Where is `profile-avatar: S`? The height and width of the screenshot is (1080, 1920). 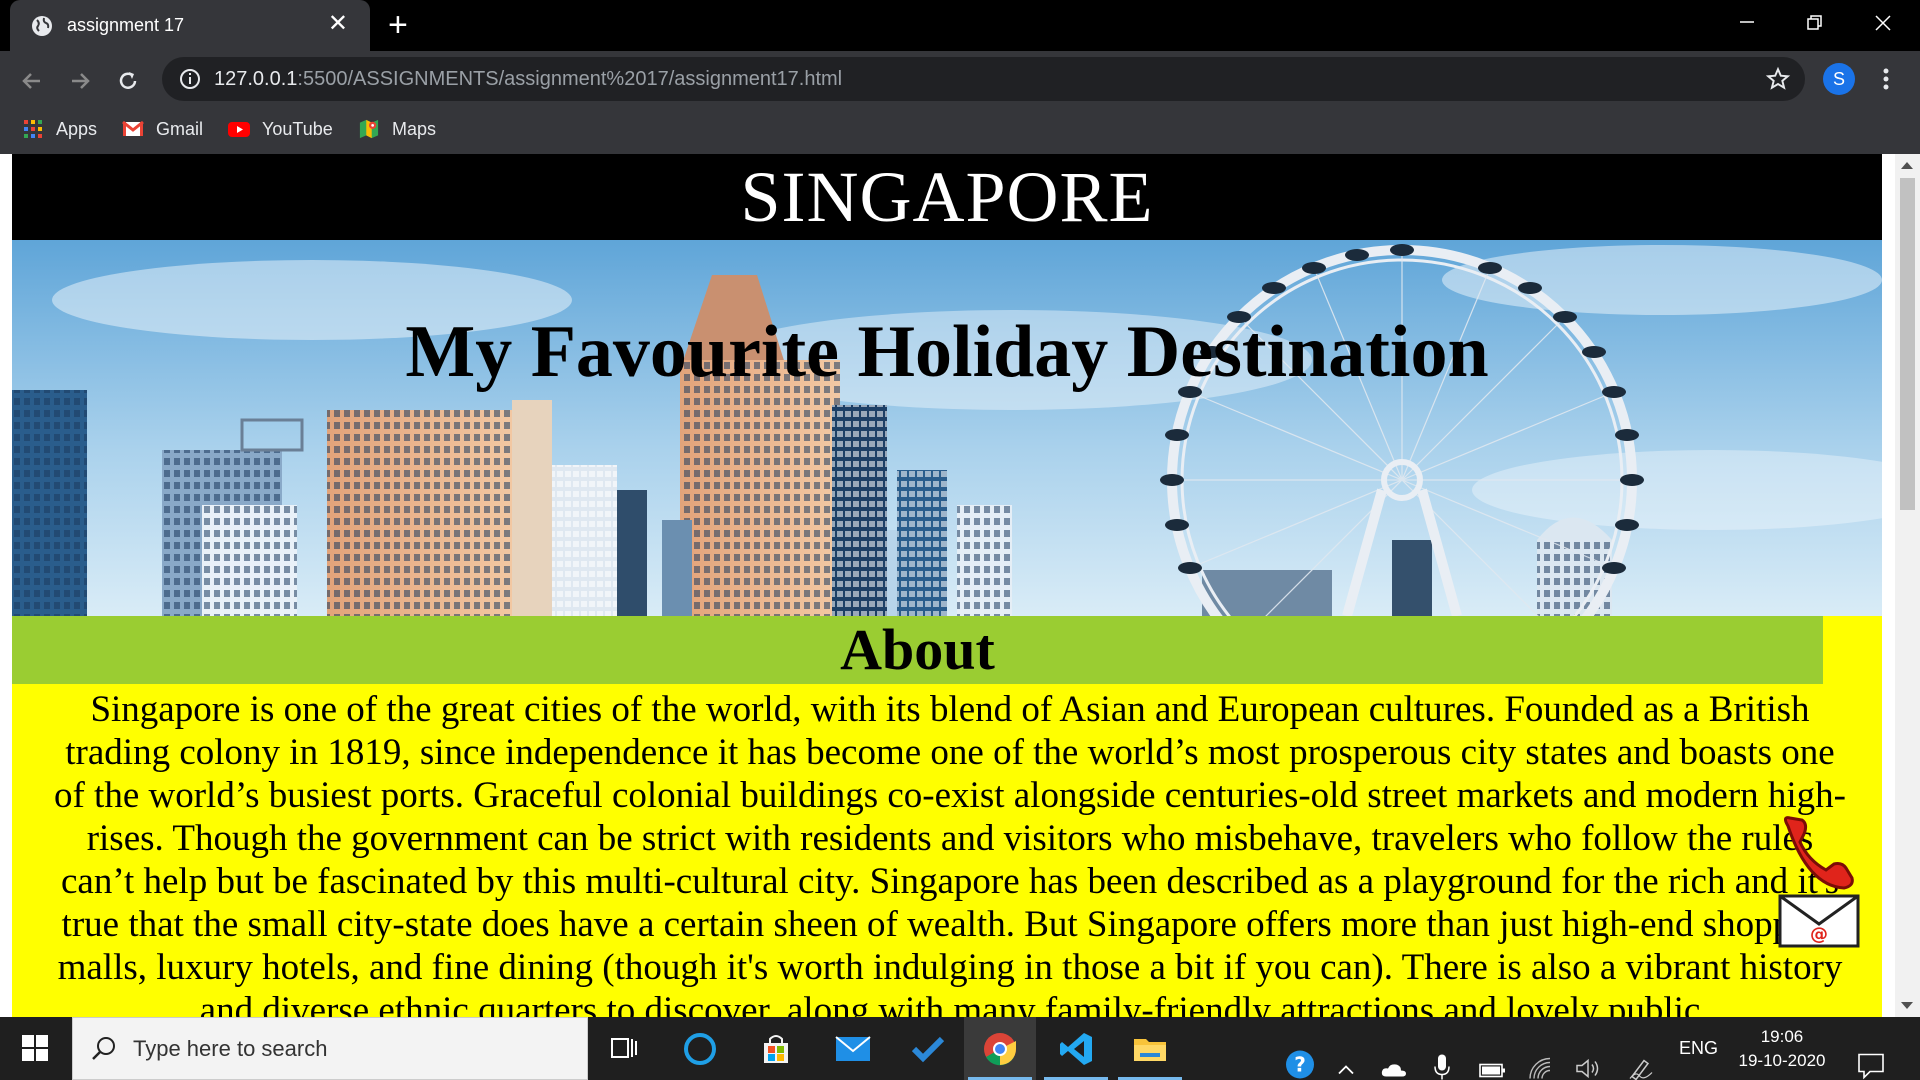 profile-avatar: S is located at coordinates (1839, 79).